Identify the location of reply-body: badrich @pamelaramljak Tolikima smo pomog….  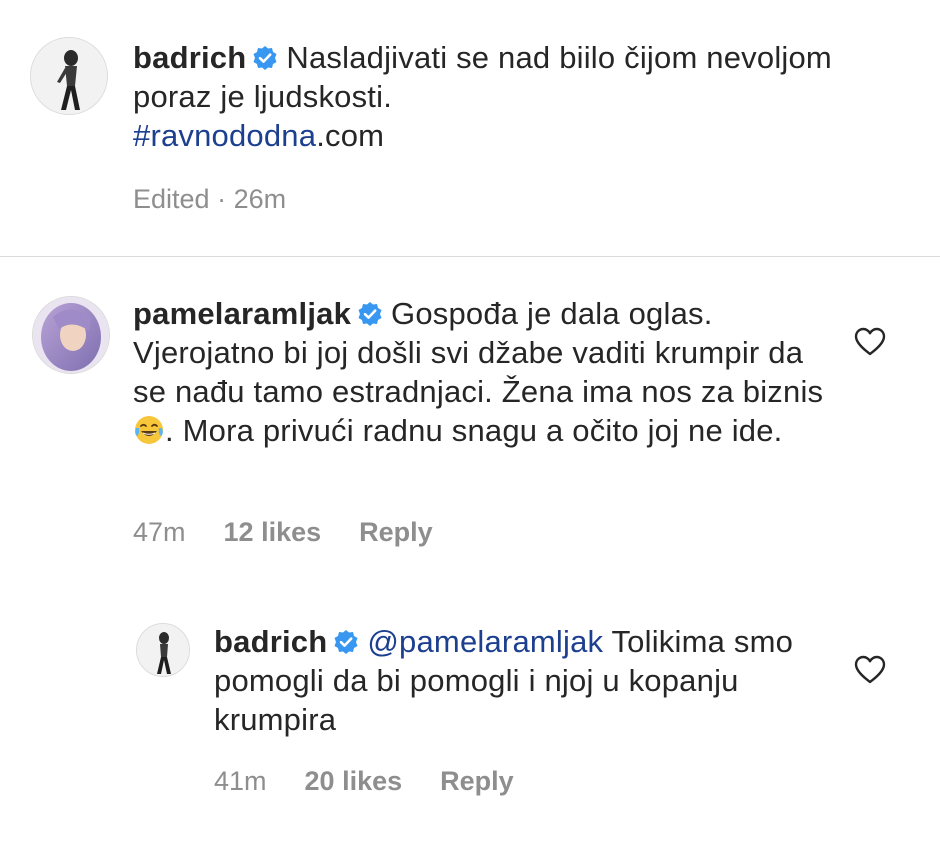
(524, 680).